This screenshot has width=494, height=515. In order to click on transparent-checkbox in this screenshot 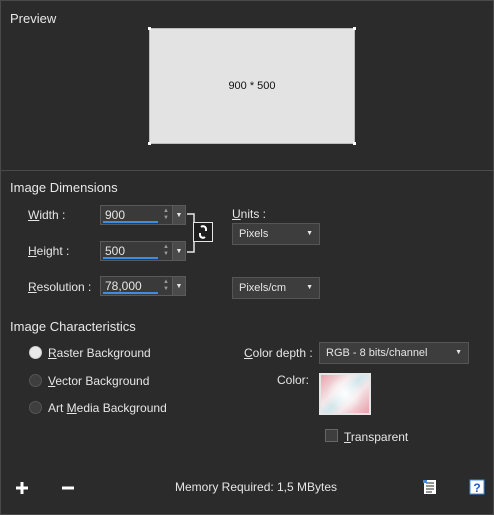, I will do `click(331, 435)`.